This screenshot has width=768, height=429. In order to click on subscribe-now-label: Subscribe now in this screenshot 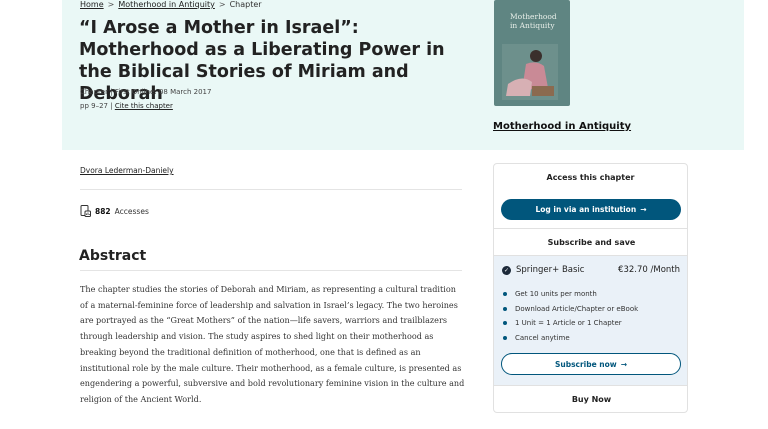, I will do `click(585, 364)`.